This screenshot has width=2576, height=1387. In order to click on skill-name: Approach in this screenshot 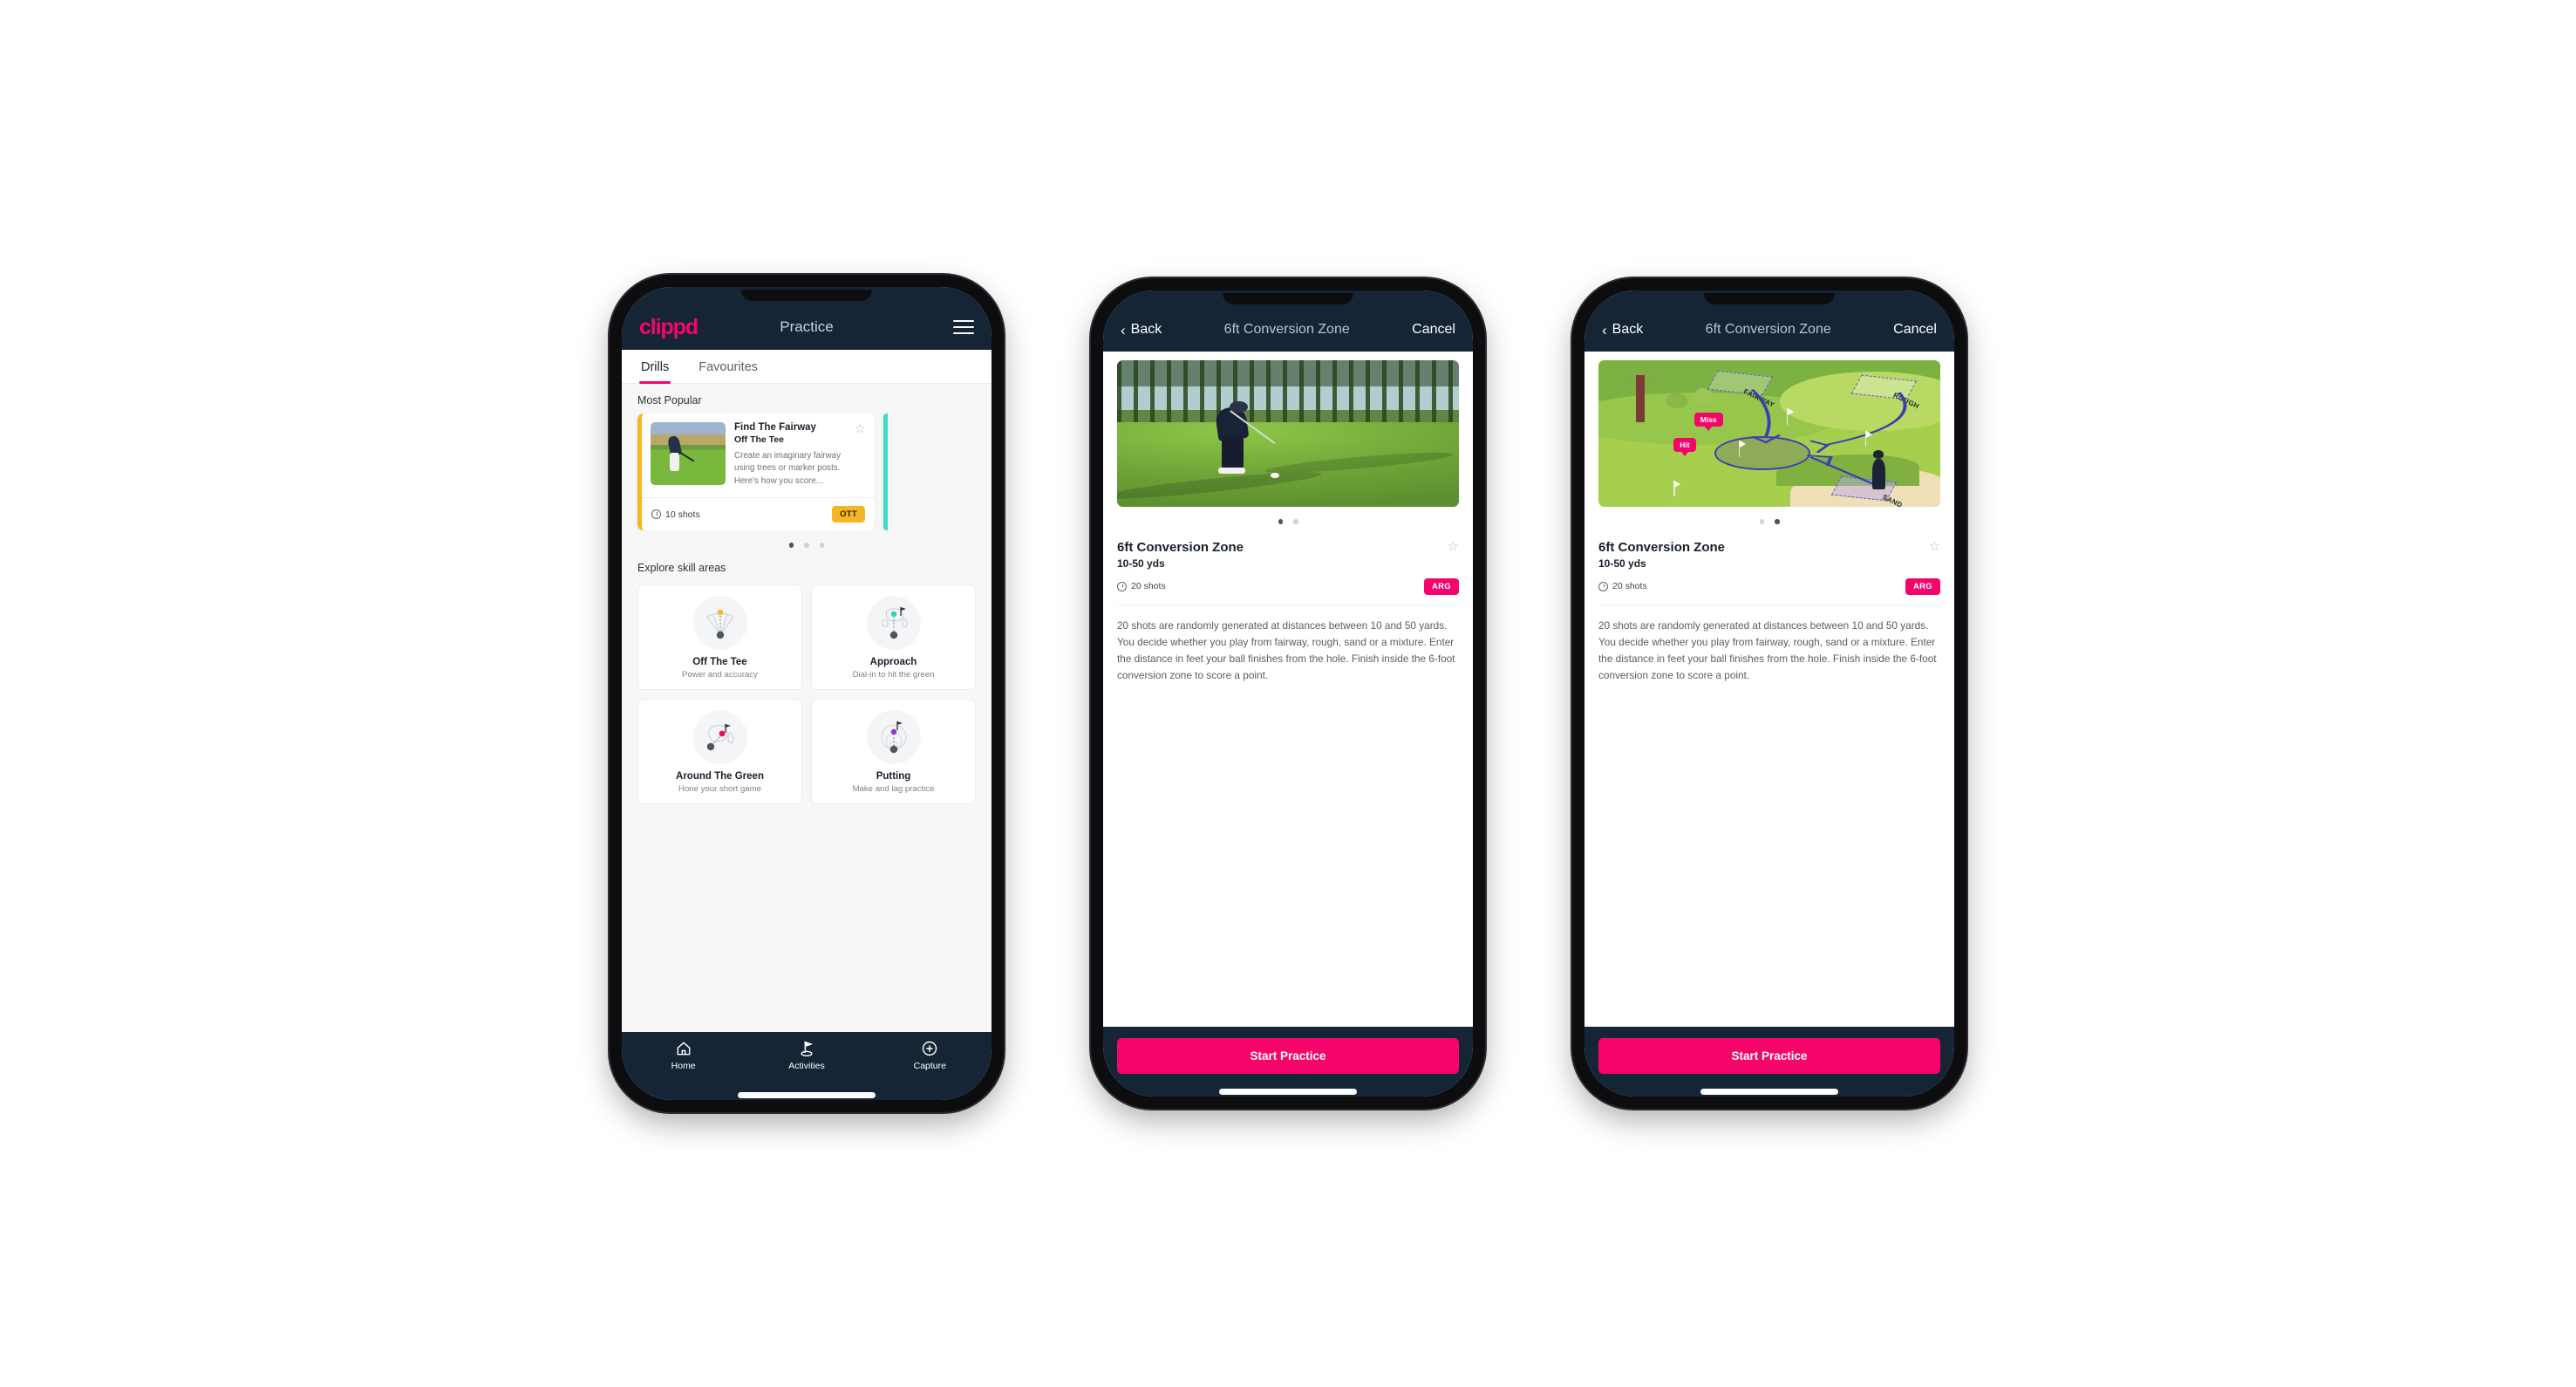, I will do `click(893, 662)`.